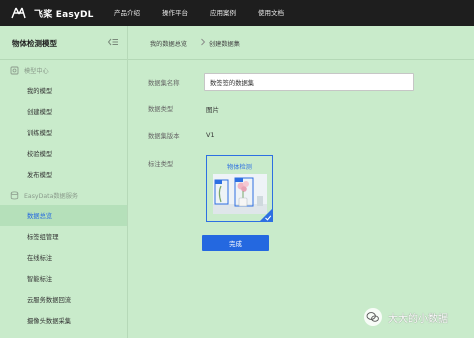 Image resolution: width=474 pixels, height=338 pixels. I want to click on sidebar-item-label: 校验模型, so click(40, 154).